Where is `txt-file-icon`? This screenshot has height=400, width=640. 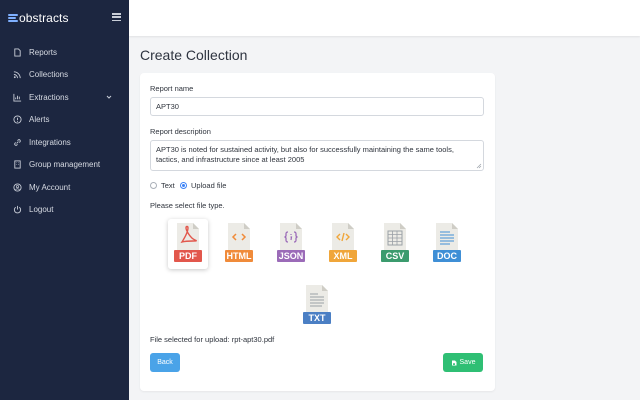
txt-file-icon is located at coordinates (317, 299).